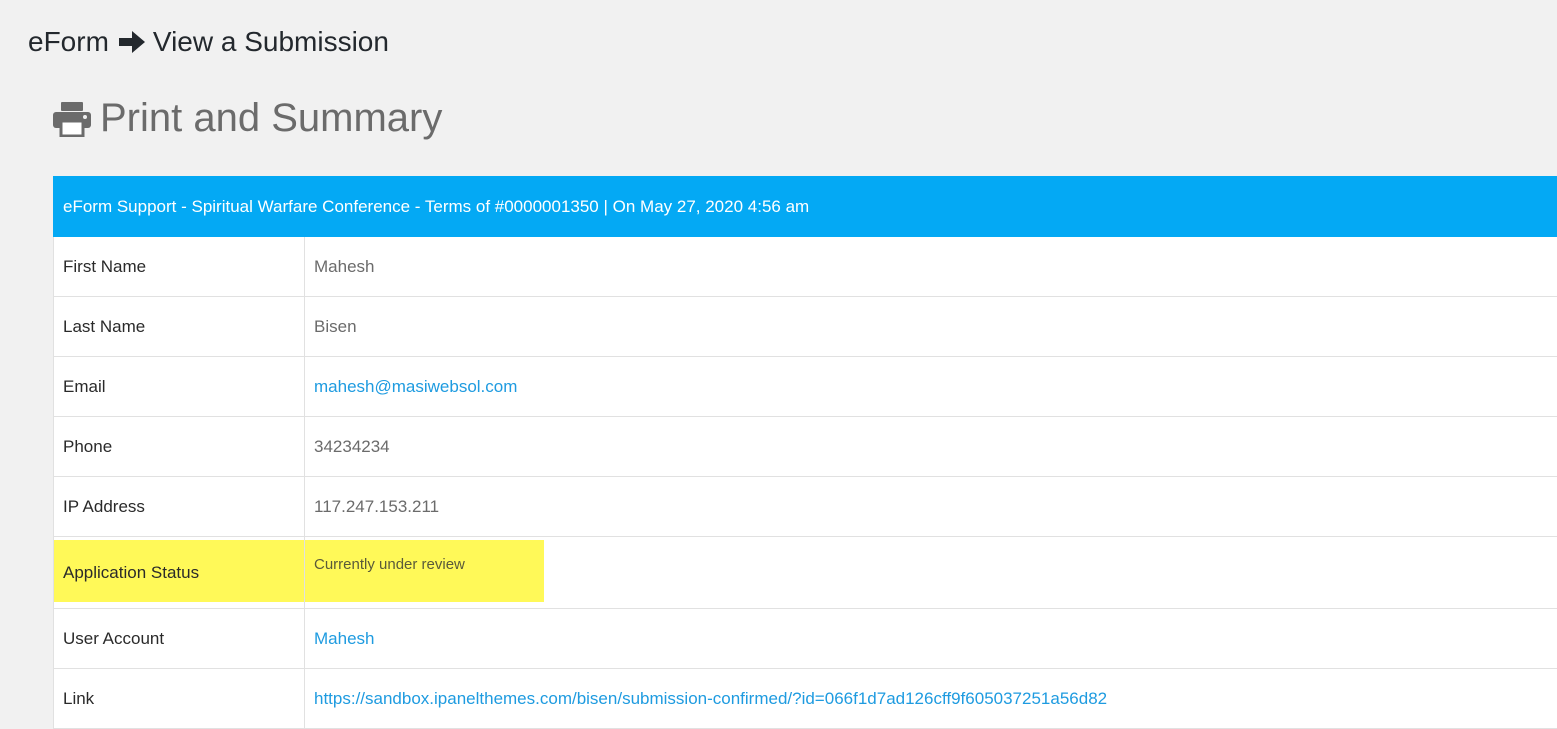 The width and height of the screenshot is (1557, 729). Describe the element at coordinates (931, 572) in the screenshot. I see `row-value-cell: Currently under review` at that location.